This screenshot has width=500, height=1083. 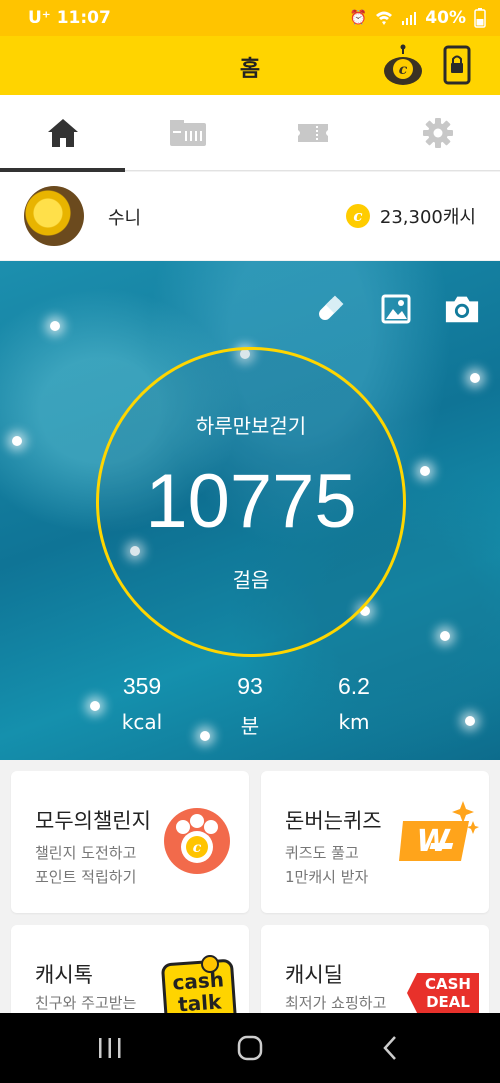 What do you see at coordinates (333, 821) in the screenshot?
I see `card-title: 돈버는퀴즈` at bounding box center [333, 821].